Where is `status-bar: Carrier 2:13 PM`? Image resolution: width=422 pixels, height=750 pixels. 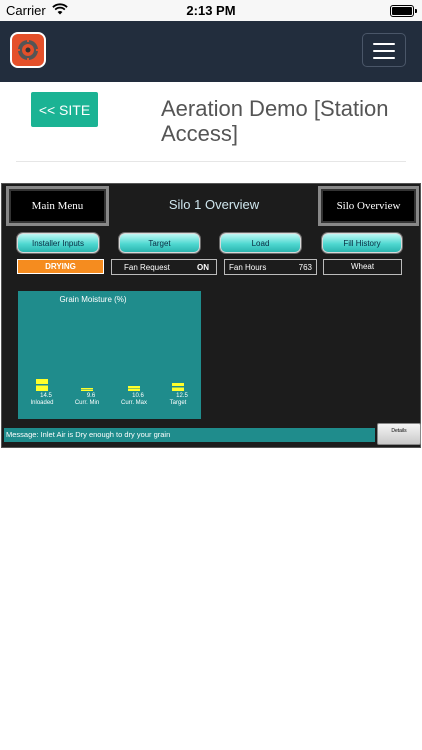 status-bar: Carrier 2:13 PM is located at coordinates (211, 10).